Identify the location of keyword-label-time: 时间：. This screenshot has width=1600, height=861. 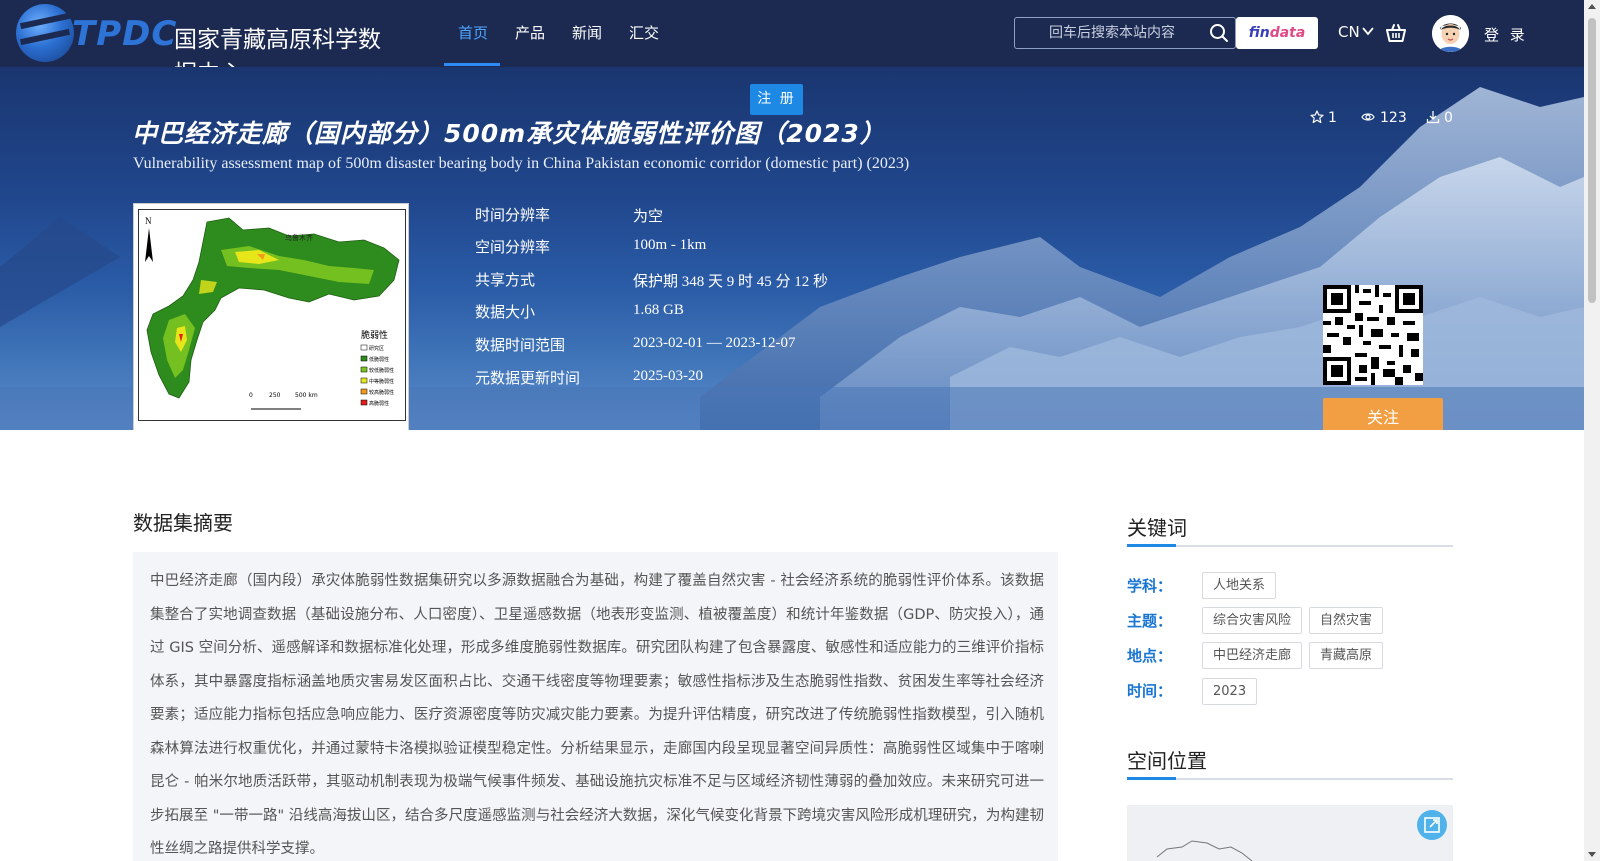
(1150, 691).